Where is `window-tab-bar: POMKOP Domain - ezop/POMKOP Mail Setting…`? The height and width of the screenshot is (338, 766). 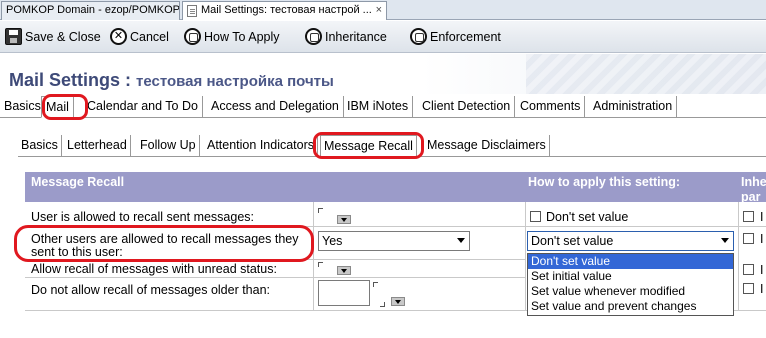
window-tab-bar: POMKOP Domain - ezop/POMKOP Mail Setting… is located at coordinates (383, 10).